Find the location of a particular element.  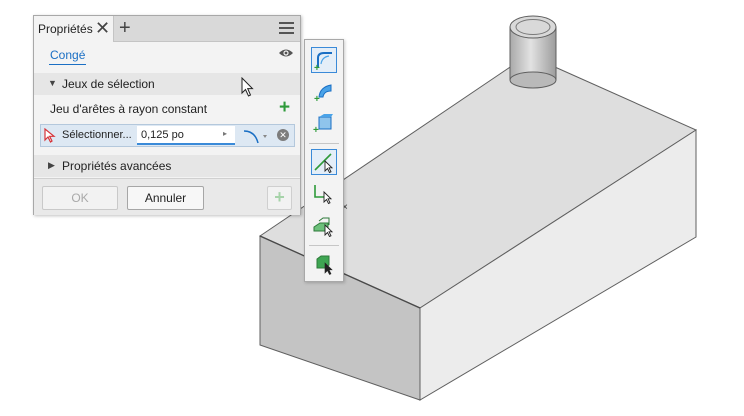

select-cursor-icon is located at coordinates (50, 135).